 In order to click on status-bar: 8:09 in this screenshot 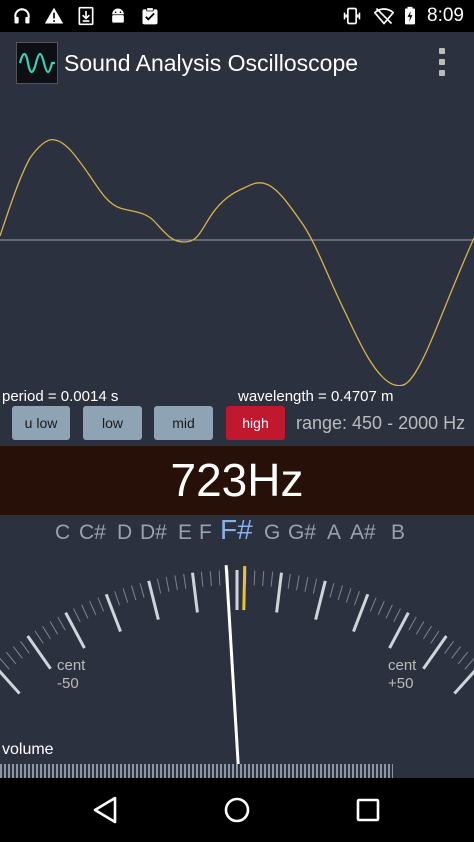, I will do `click(237, 16)`.